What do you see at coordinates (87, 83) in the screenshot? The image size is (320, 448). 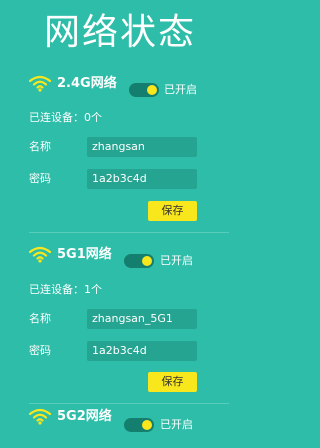 I see `network-name: 2.4G网络` at bounding box center [87, 83].